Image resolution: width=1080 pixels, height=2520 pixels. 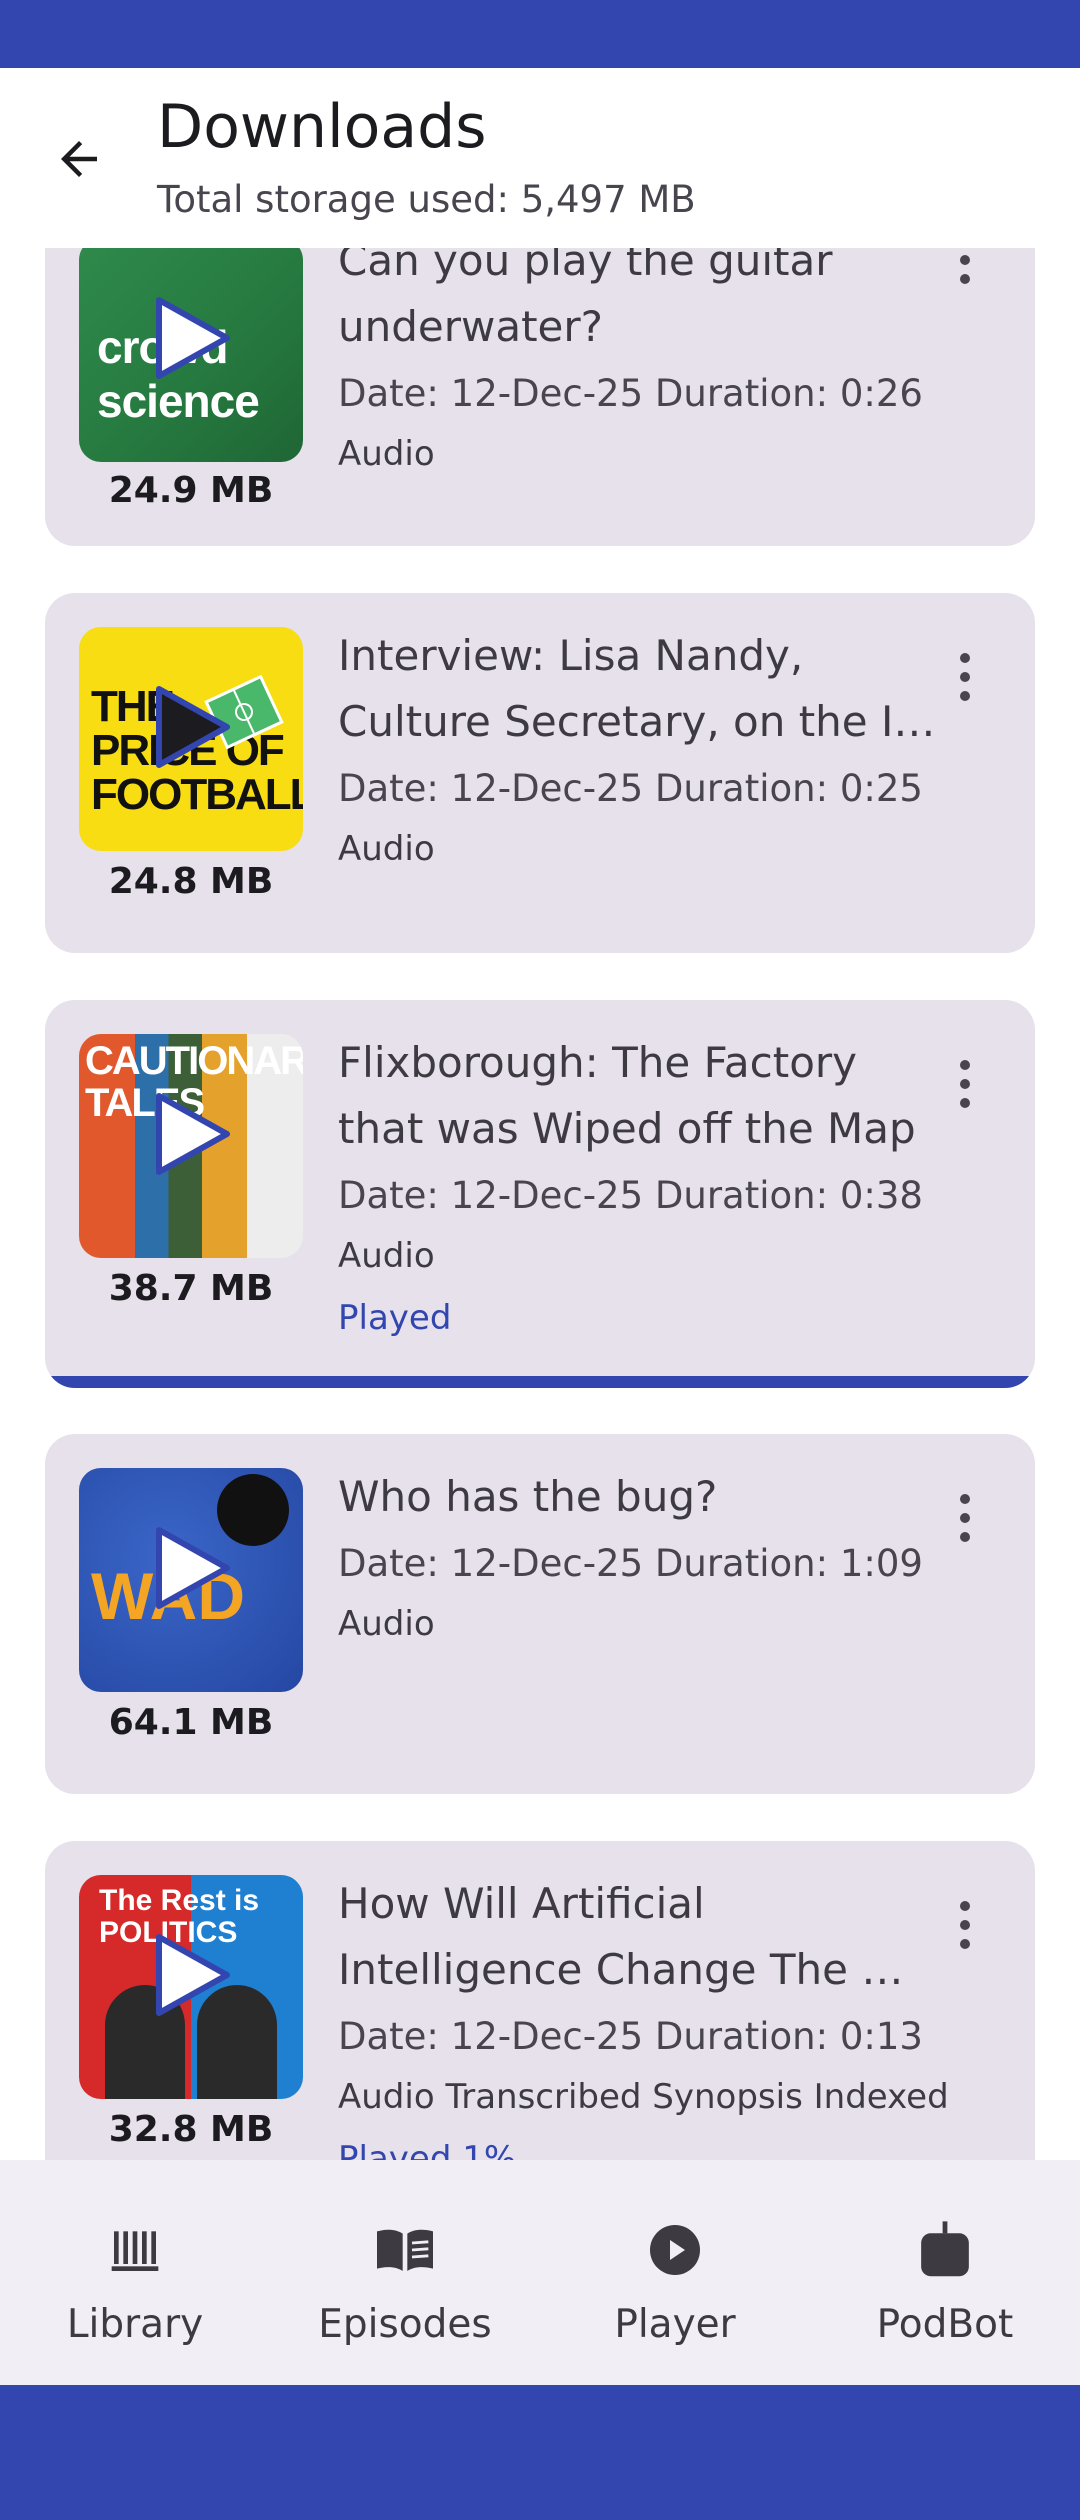 What do you see at coordinates (395, 1318) in the screenshot?
I see `played-status: Played` at bounding box center [395, 1318].